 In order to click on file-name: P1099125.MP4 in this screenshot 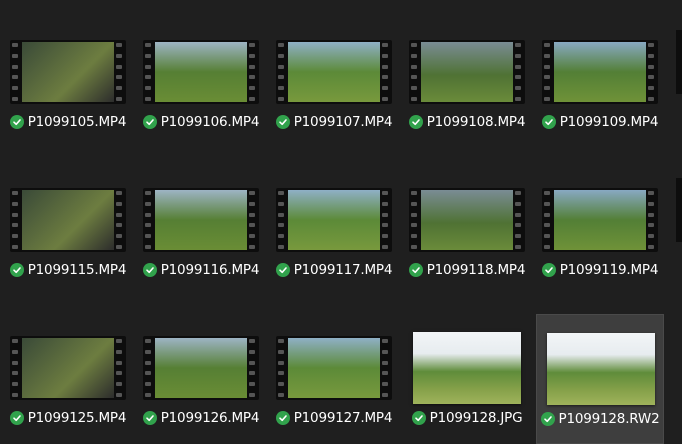, I will do `click(77, 418)`.